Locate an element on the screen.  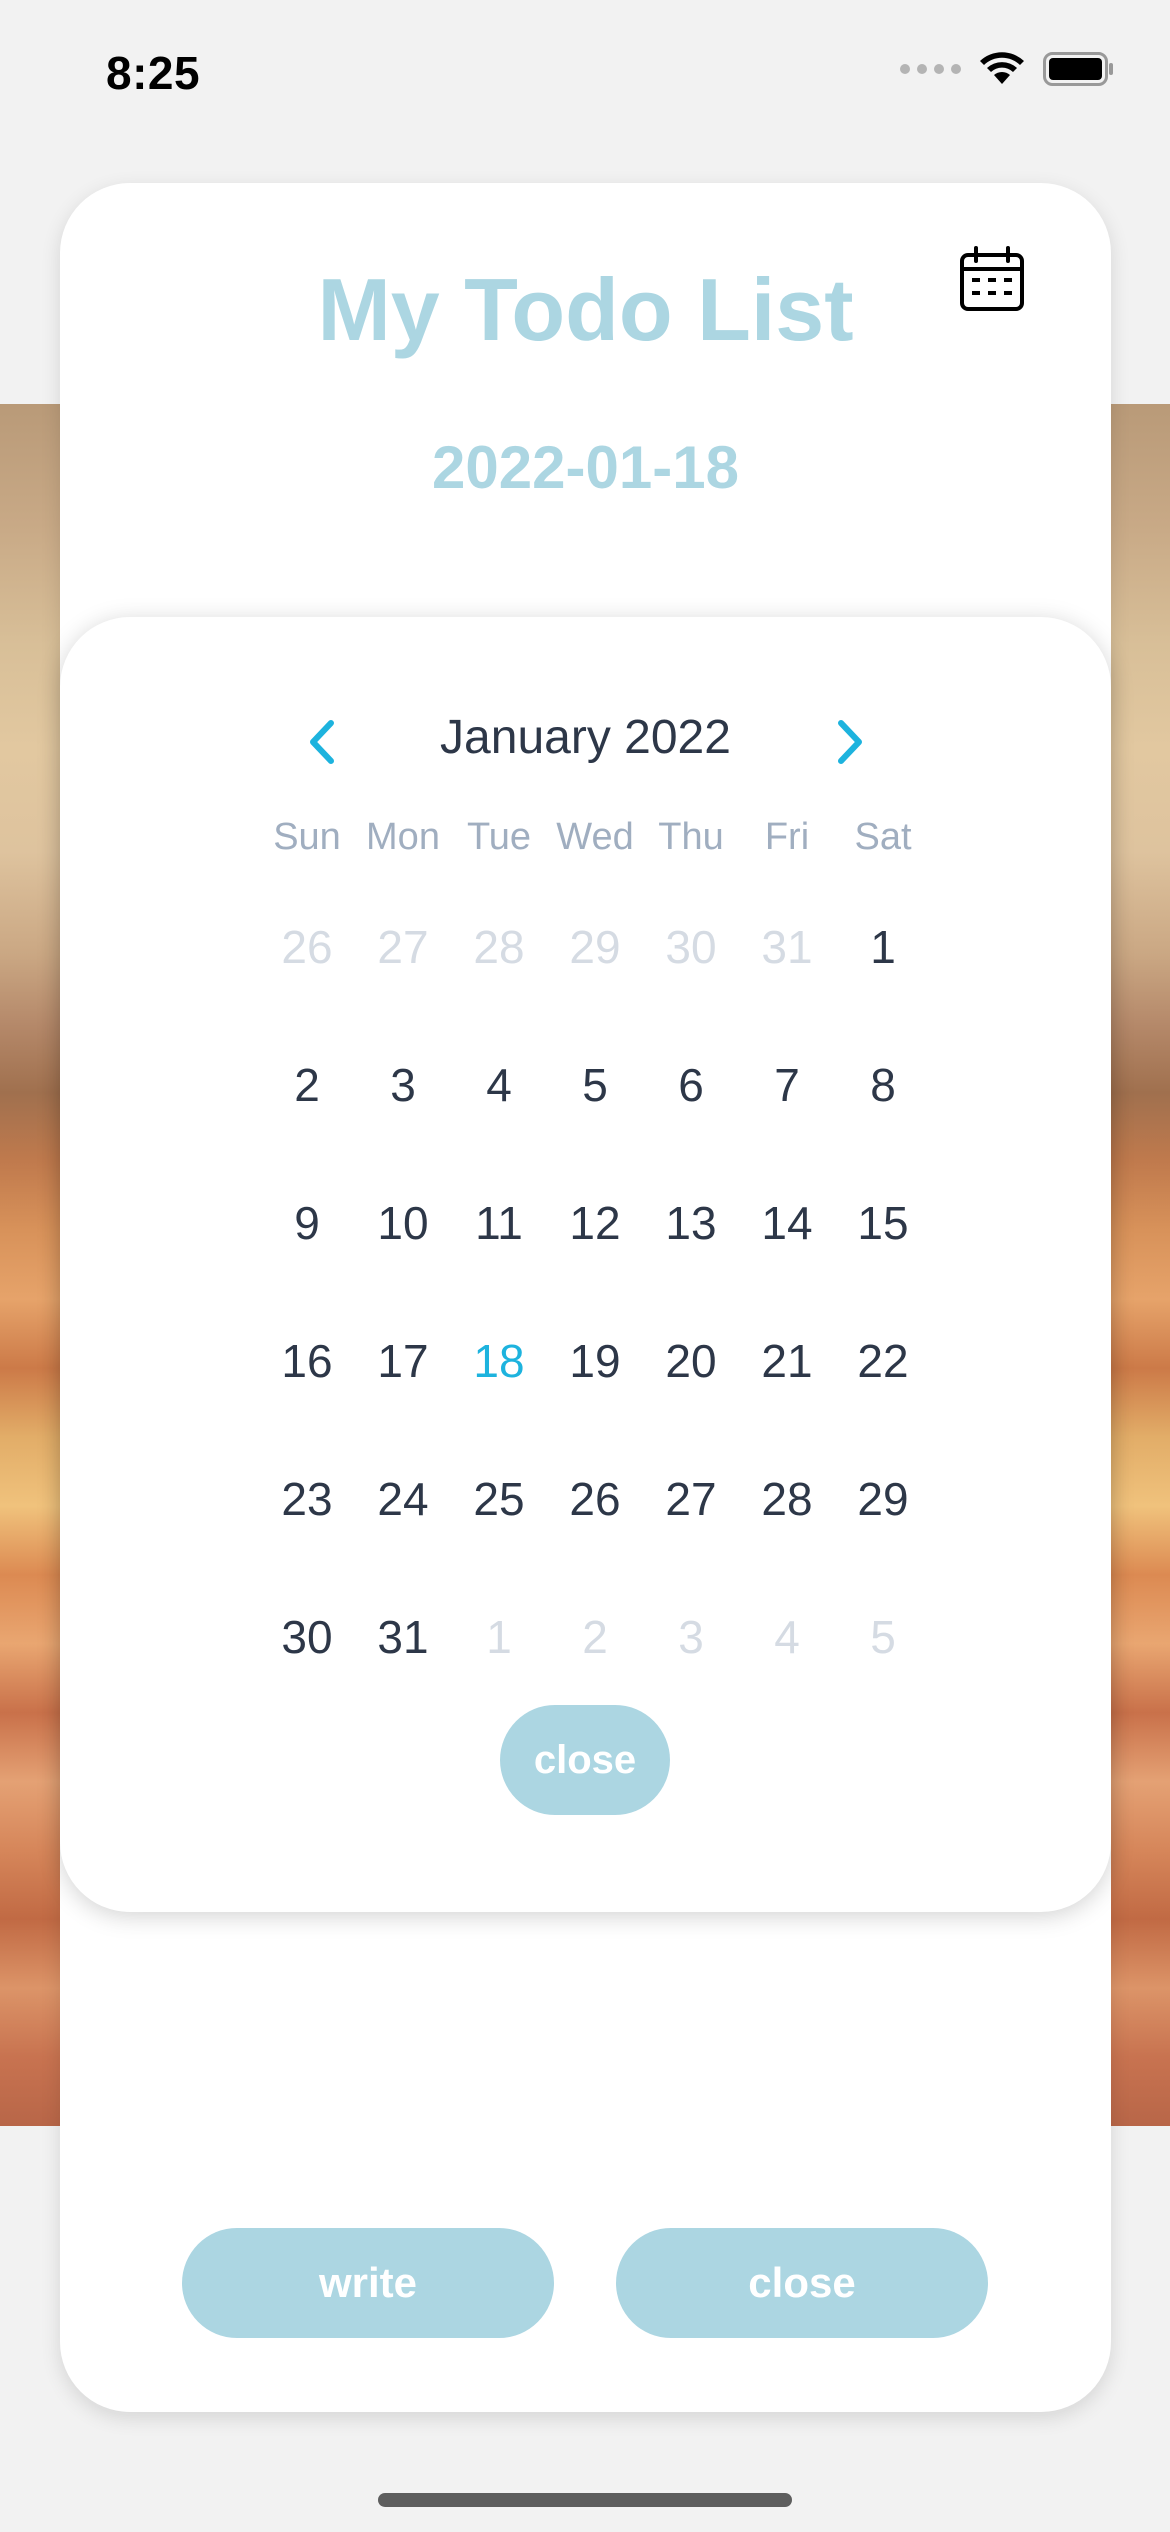
calendar-day: 27 is located at coordinates (691, 1499).